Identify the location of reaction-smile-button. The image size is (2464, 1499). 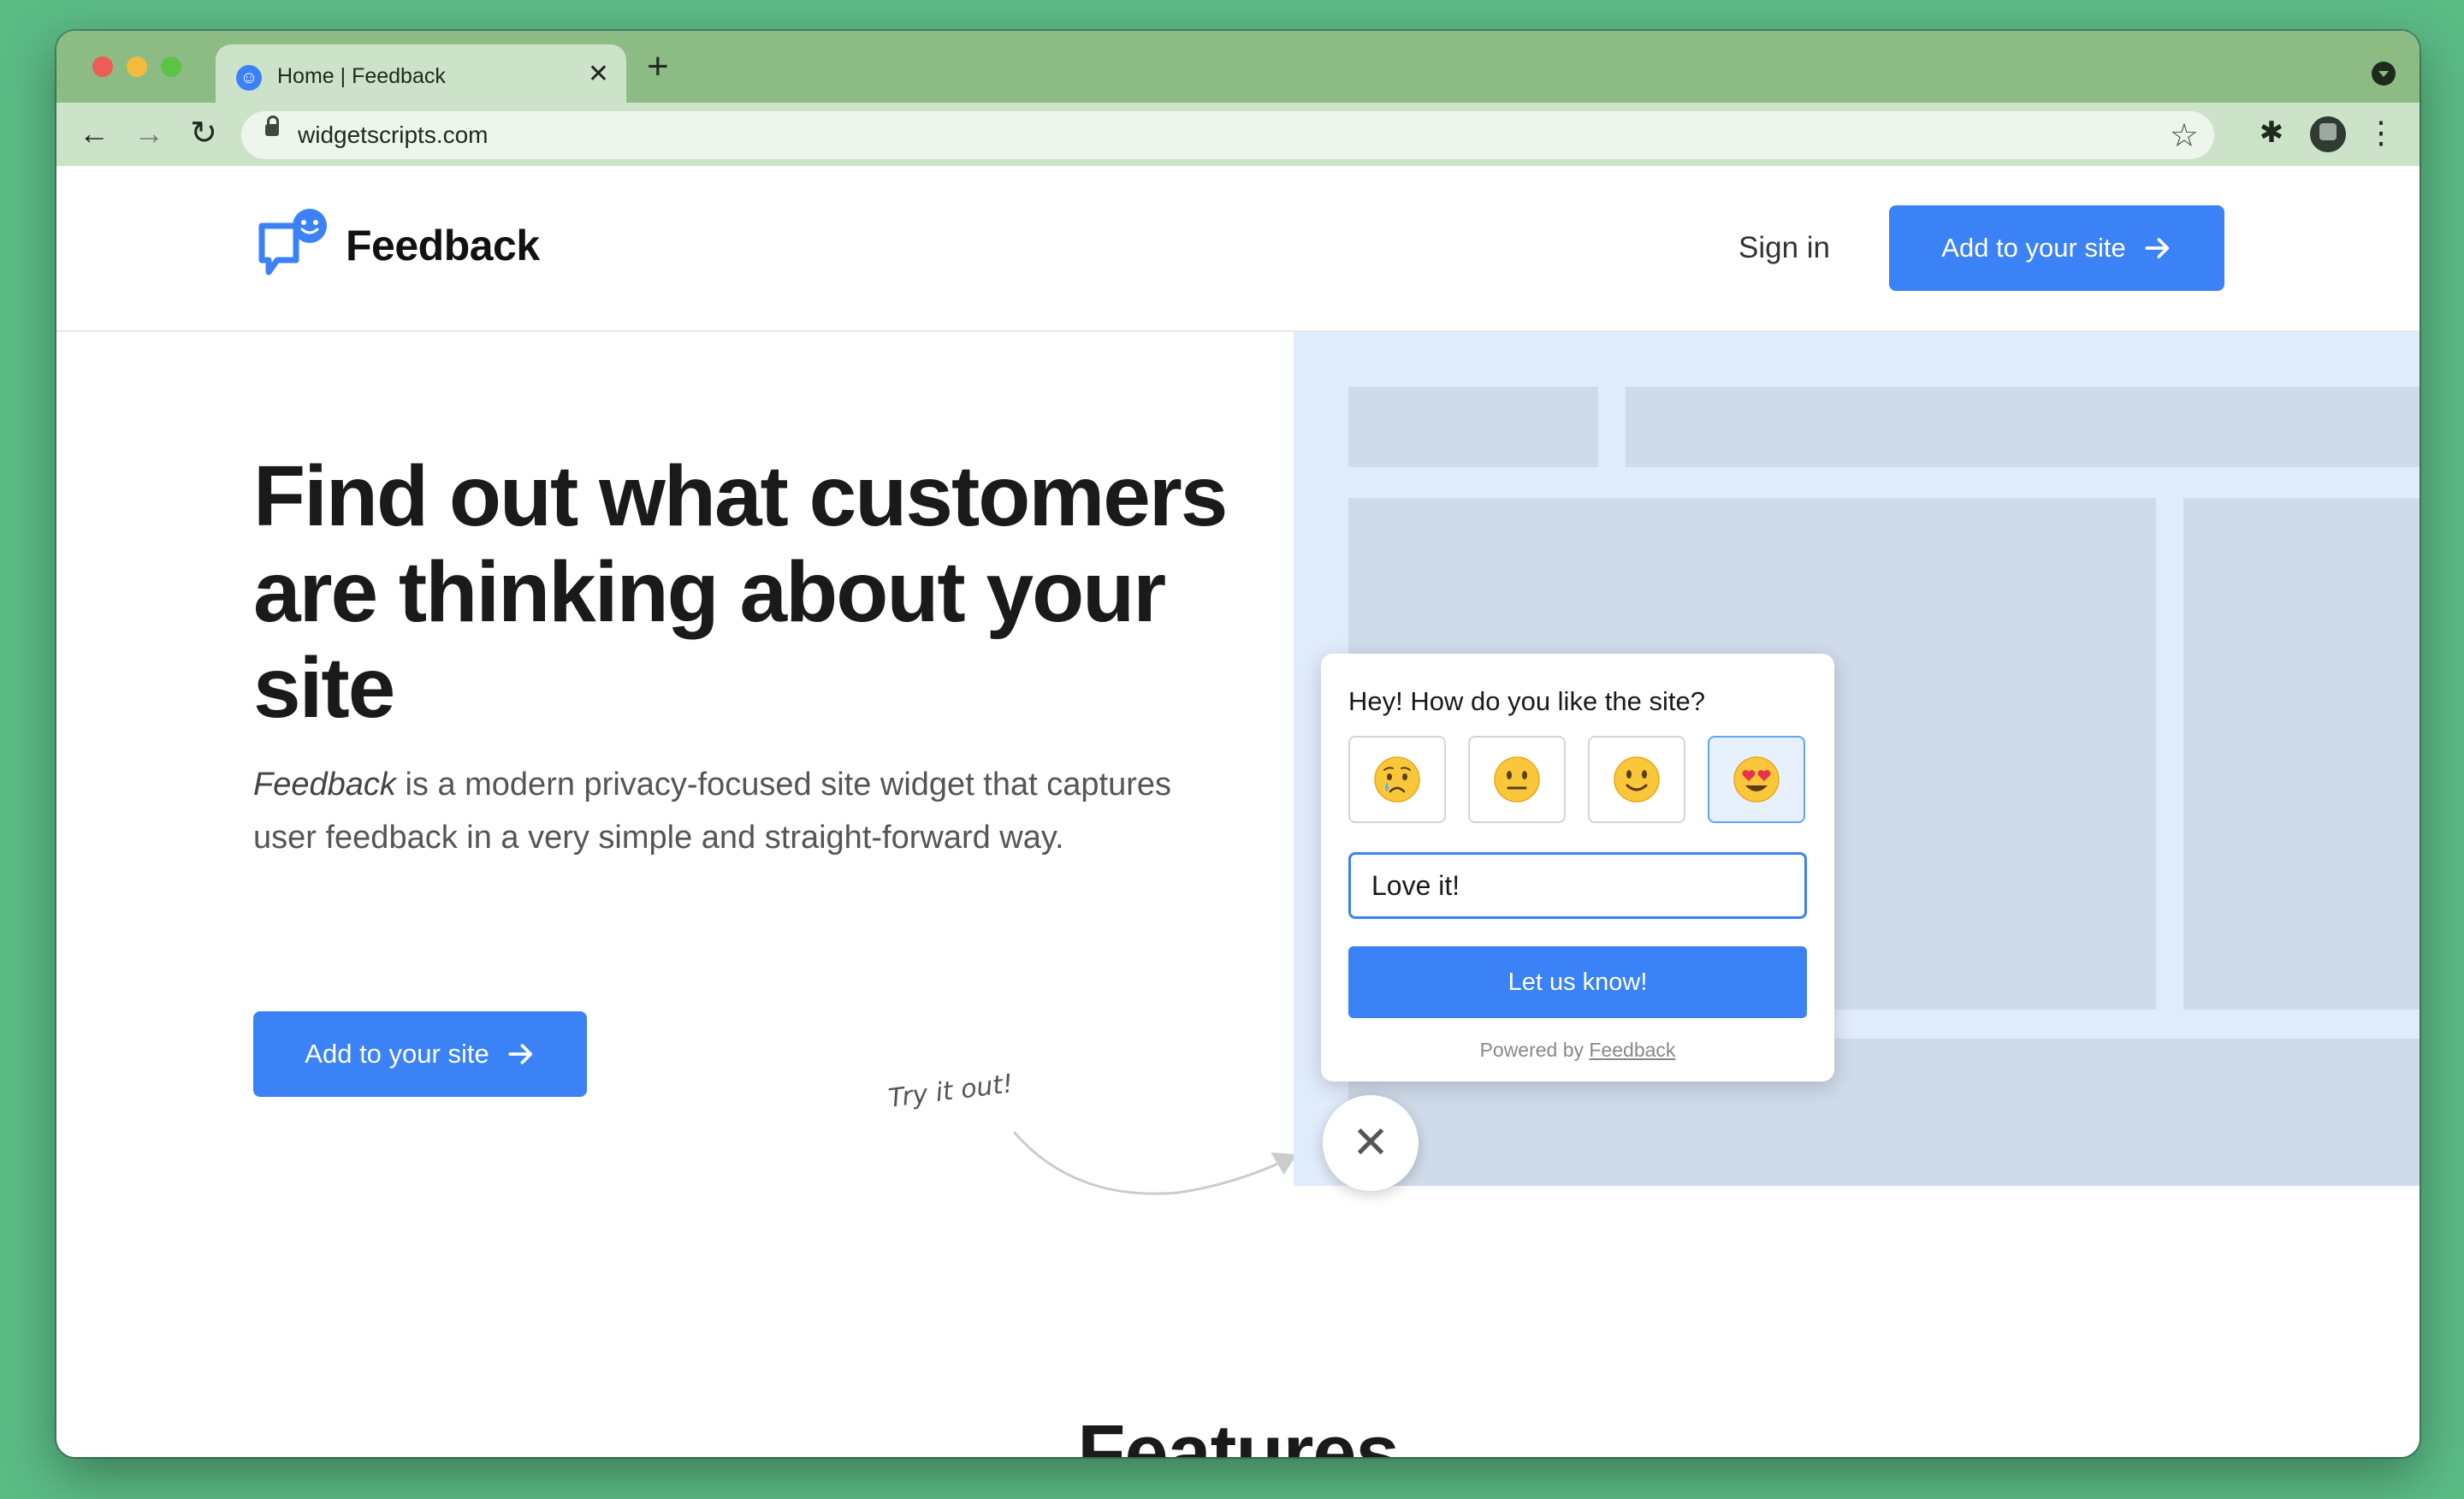
(1636, 779).